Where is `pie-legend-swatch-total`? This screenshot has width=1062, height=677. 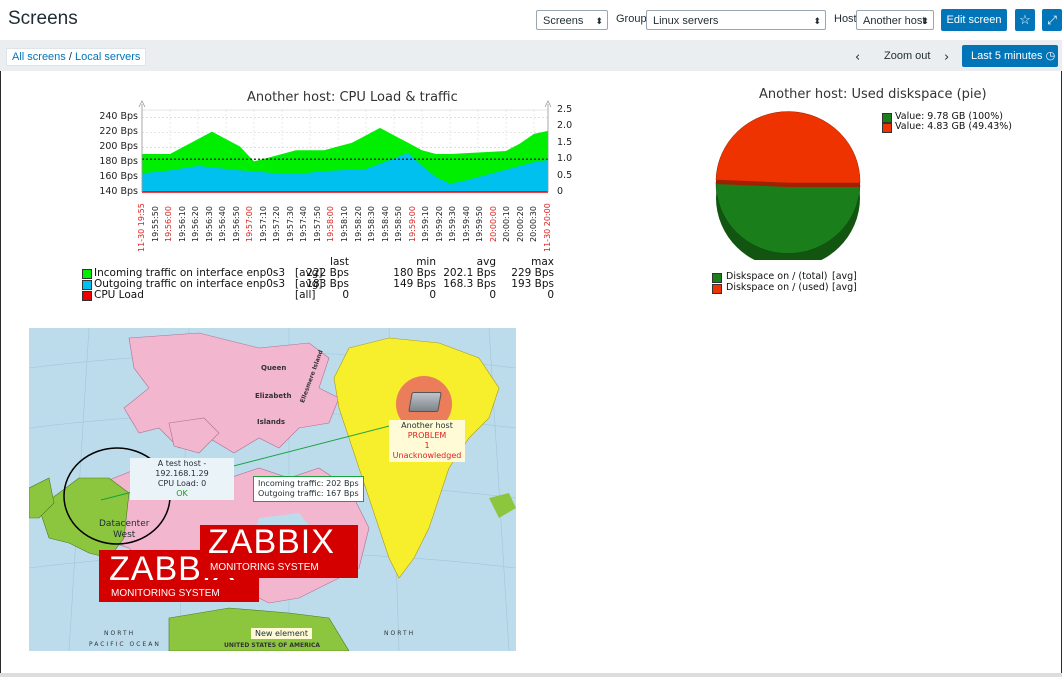 pie-legend-swatch-total is located at coordinates (717, 278).